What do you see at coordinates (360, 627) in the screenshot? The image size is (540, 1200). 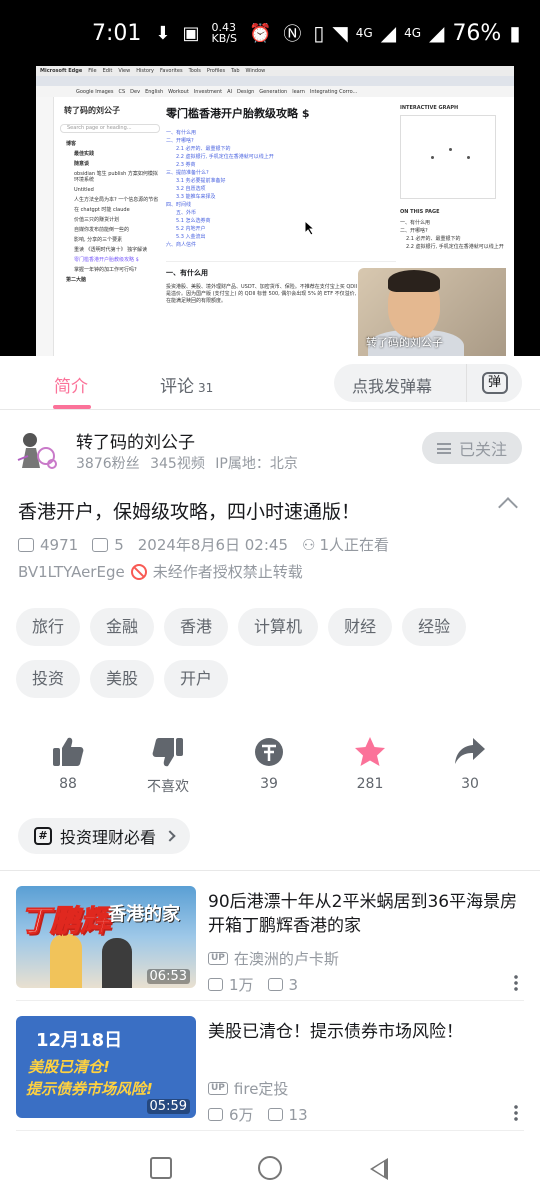 I see `tag-chip: 财经` at bounding box center [360, 627].